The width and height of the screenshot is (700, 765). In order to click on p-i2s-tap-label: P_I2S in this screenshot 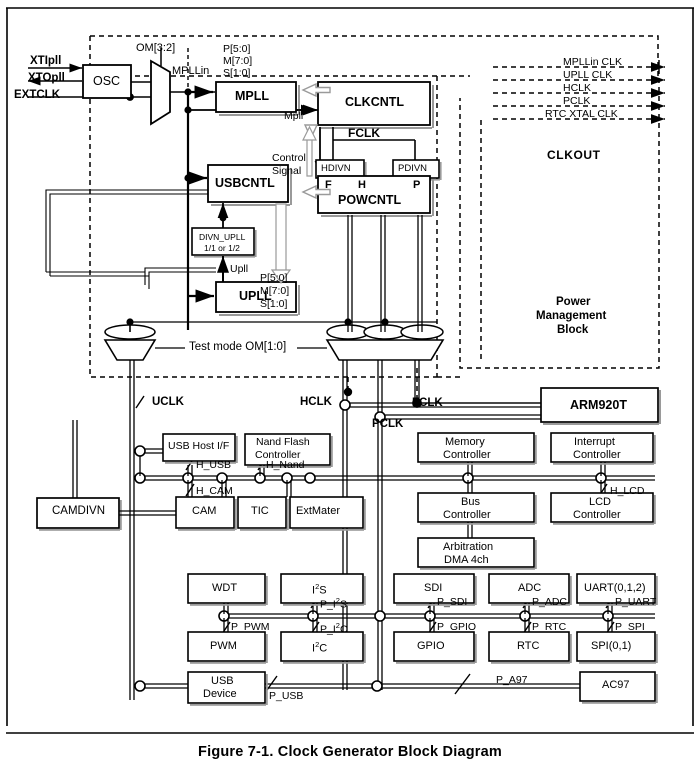, I will do `click(333, 603)`.